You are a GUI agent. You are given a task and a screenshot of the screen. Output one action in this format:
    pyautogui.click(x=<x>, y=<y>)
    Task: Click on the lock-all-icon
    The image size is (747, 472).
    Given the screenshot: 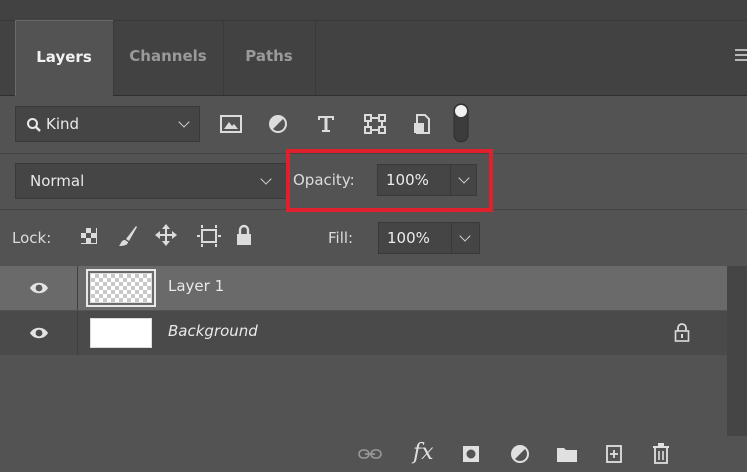 What is the action you would take?
    pyautogui.click(x=244, y=235)
    